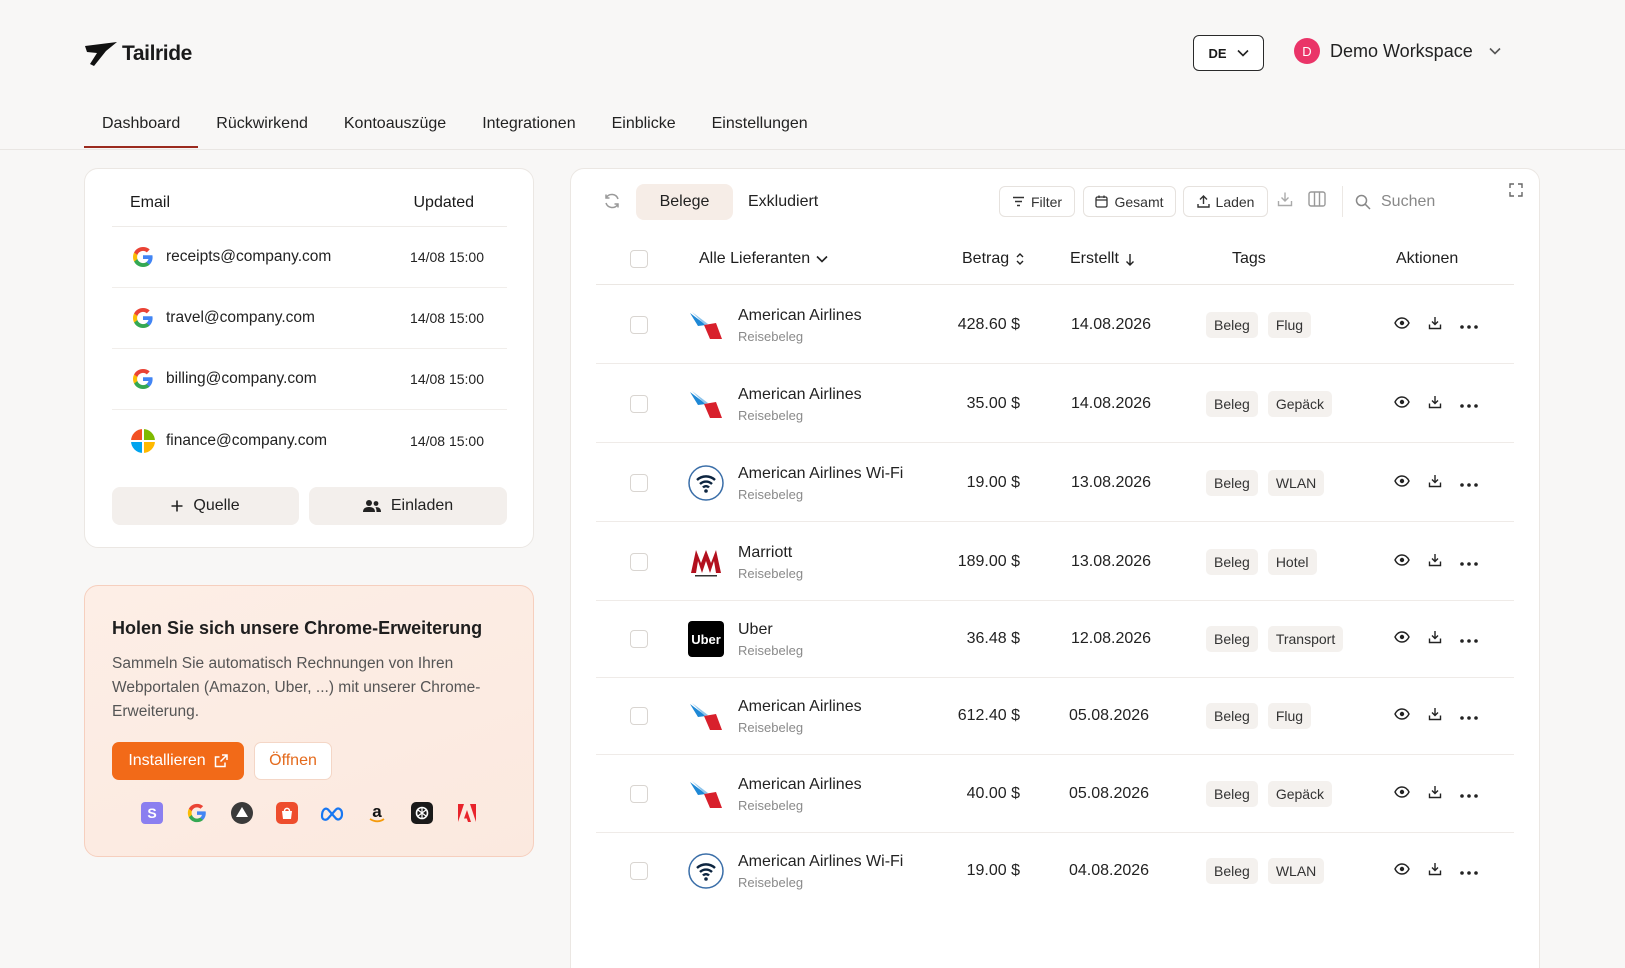 This screenshot has width=1625, height=968. I want to click on meta-icon, so click(332, 813).